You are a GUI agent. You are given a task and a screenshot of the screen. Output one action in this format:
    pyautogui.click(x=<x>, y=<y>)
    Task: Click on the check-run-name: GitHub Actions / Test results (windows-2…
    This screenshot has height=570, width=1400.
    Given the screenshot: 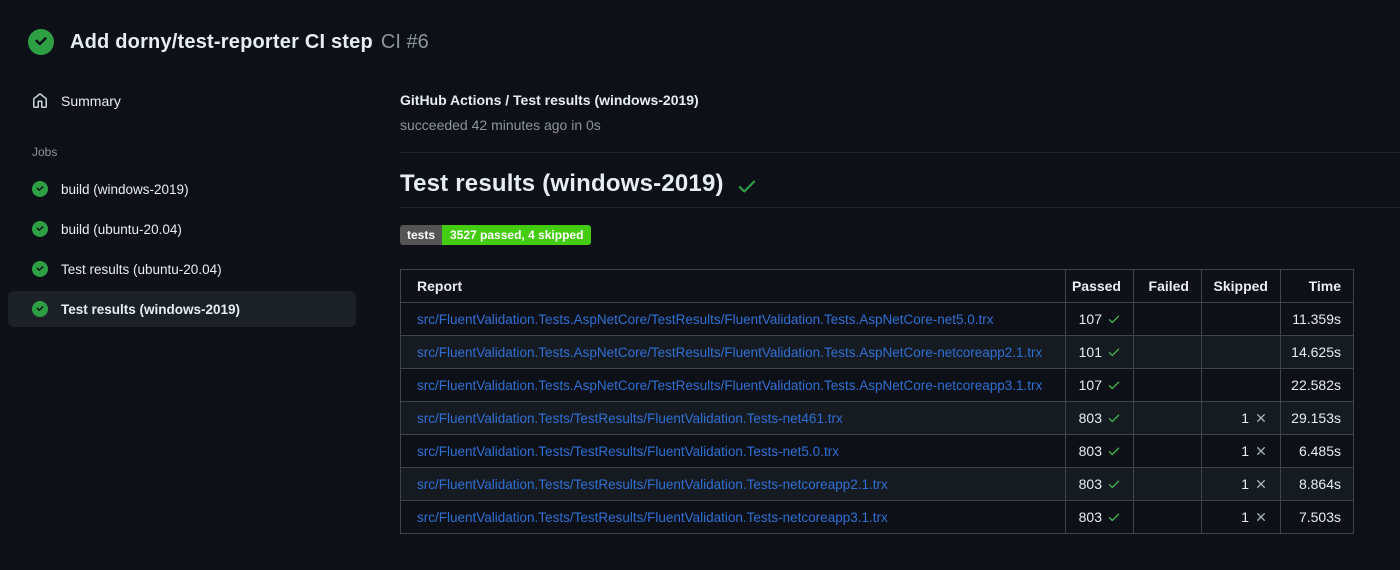 What is the action you would take?
    pyautogui.click(x=549, y=100)
    